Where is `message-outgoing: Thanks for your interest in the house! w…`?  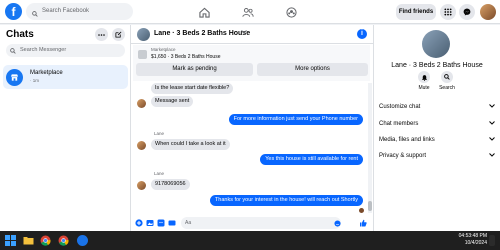 message-outgoing: Thanks for your interest in the house! w… is located at coordinates (286, 200).